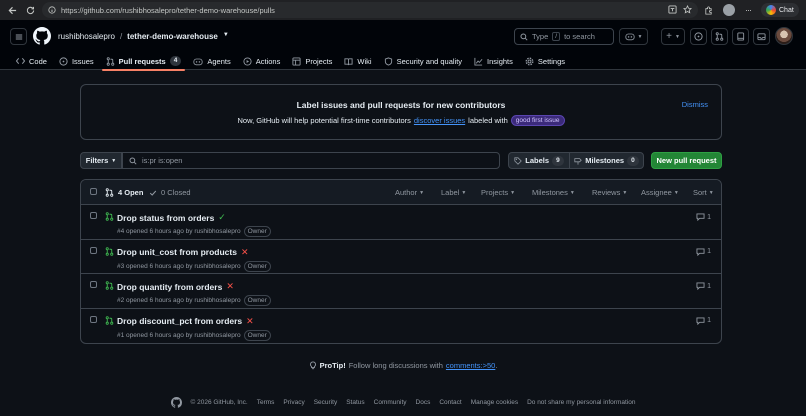  Describe the element at coordinates (357, 61) in the screenshot. I see `tab-wiki: Wiki` at that location.